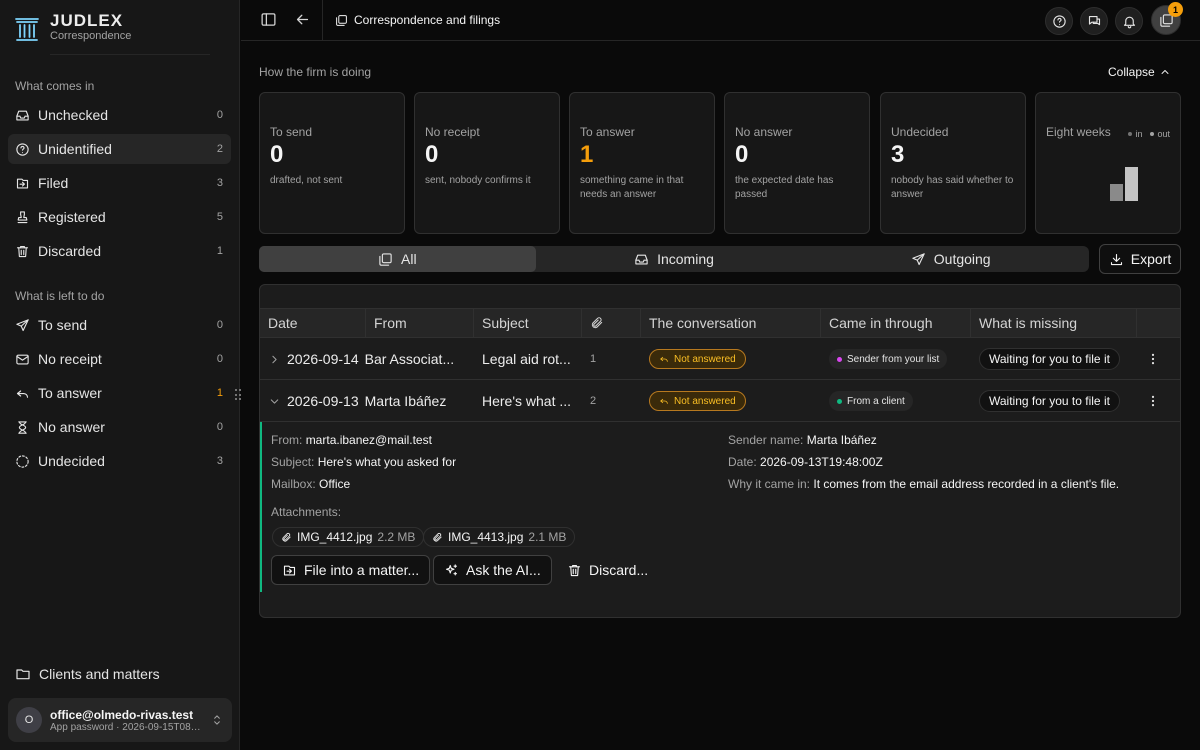 The width and height of the screenshot is (1200, 750). Describe the element at coordinates (22, 324) in the screenshot. I see `send-icon` at that location.